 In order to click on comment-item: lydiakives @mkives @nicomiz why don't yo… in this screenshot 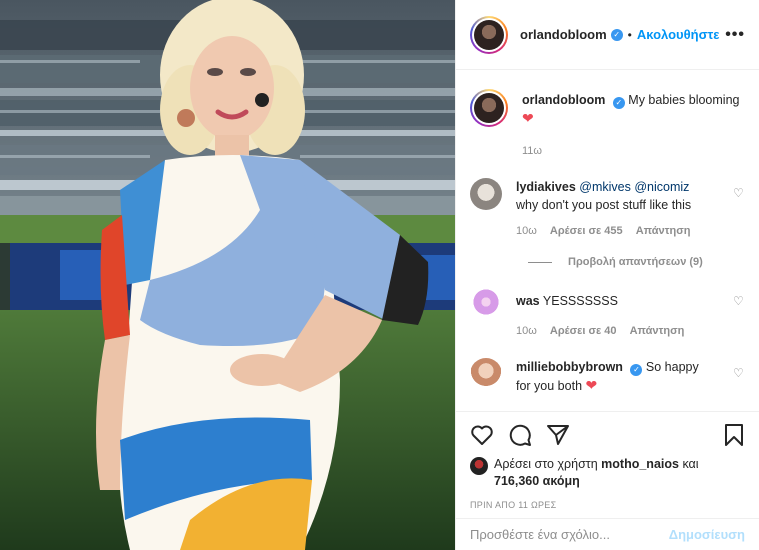, I will do `click(607, 209)`.